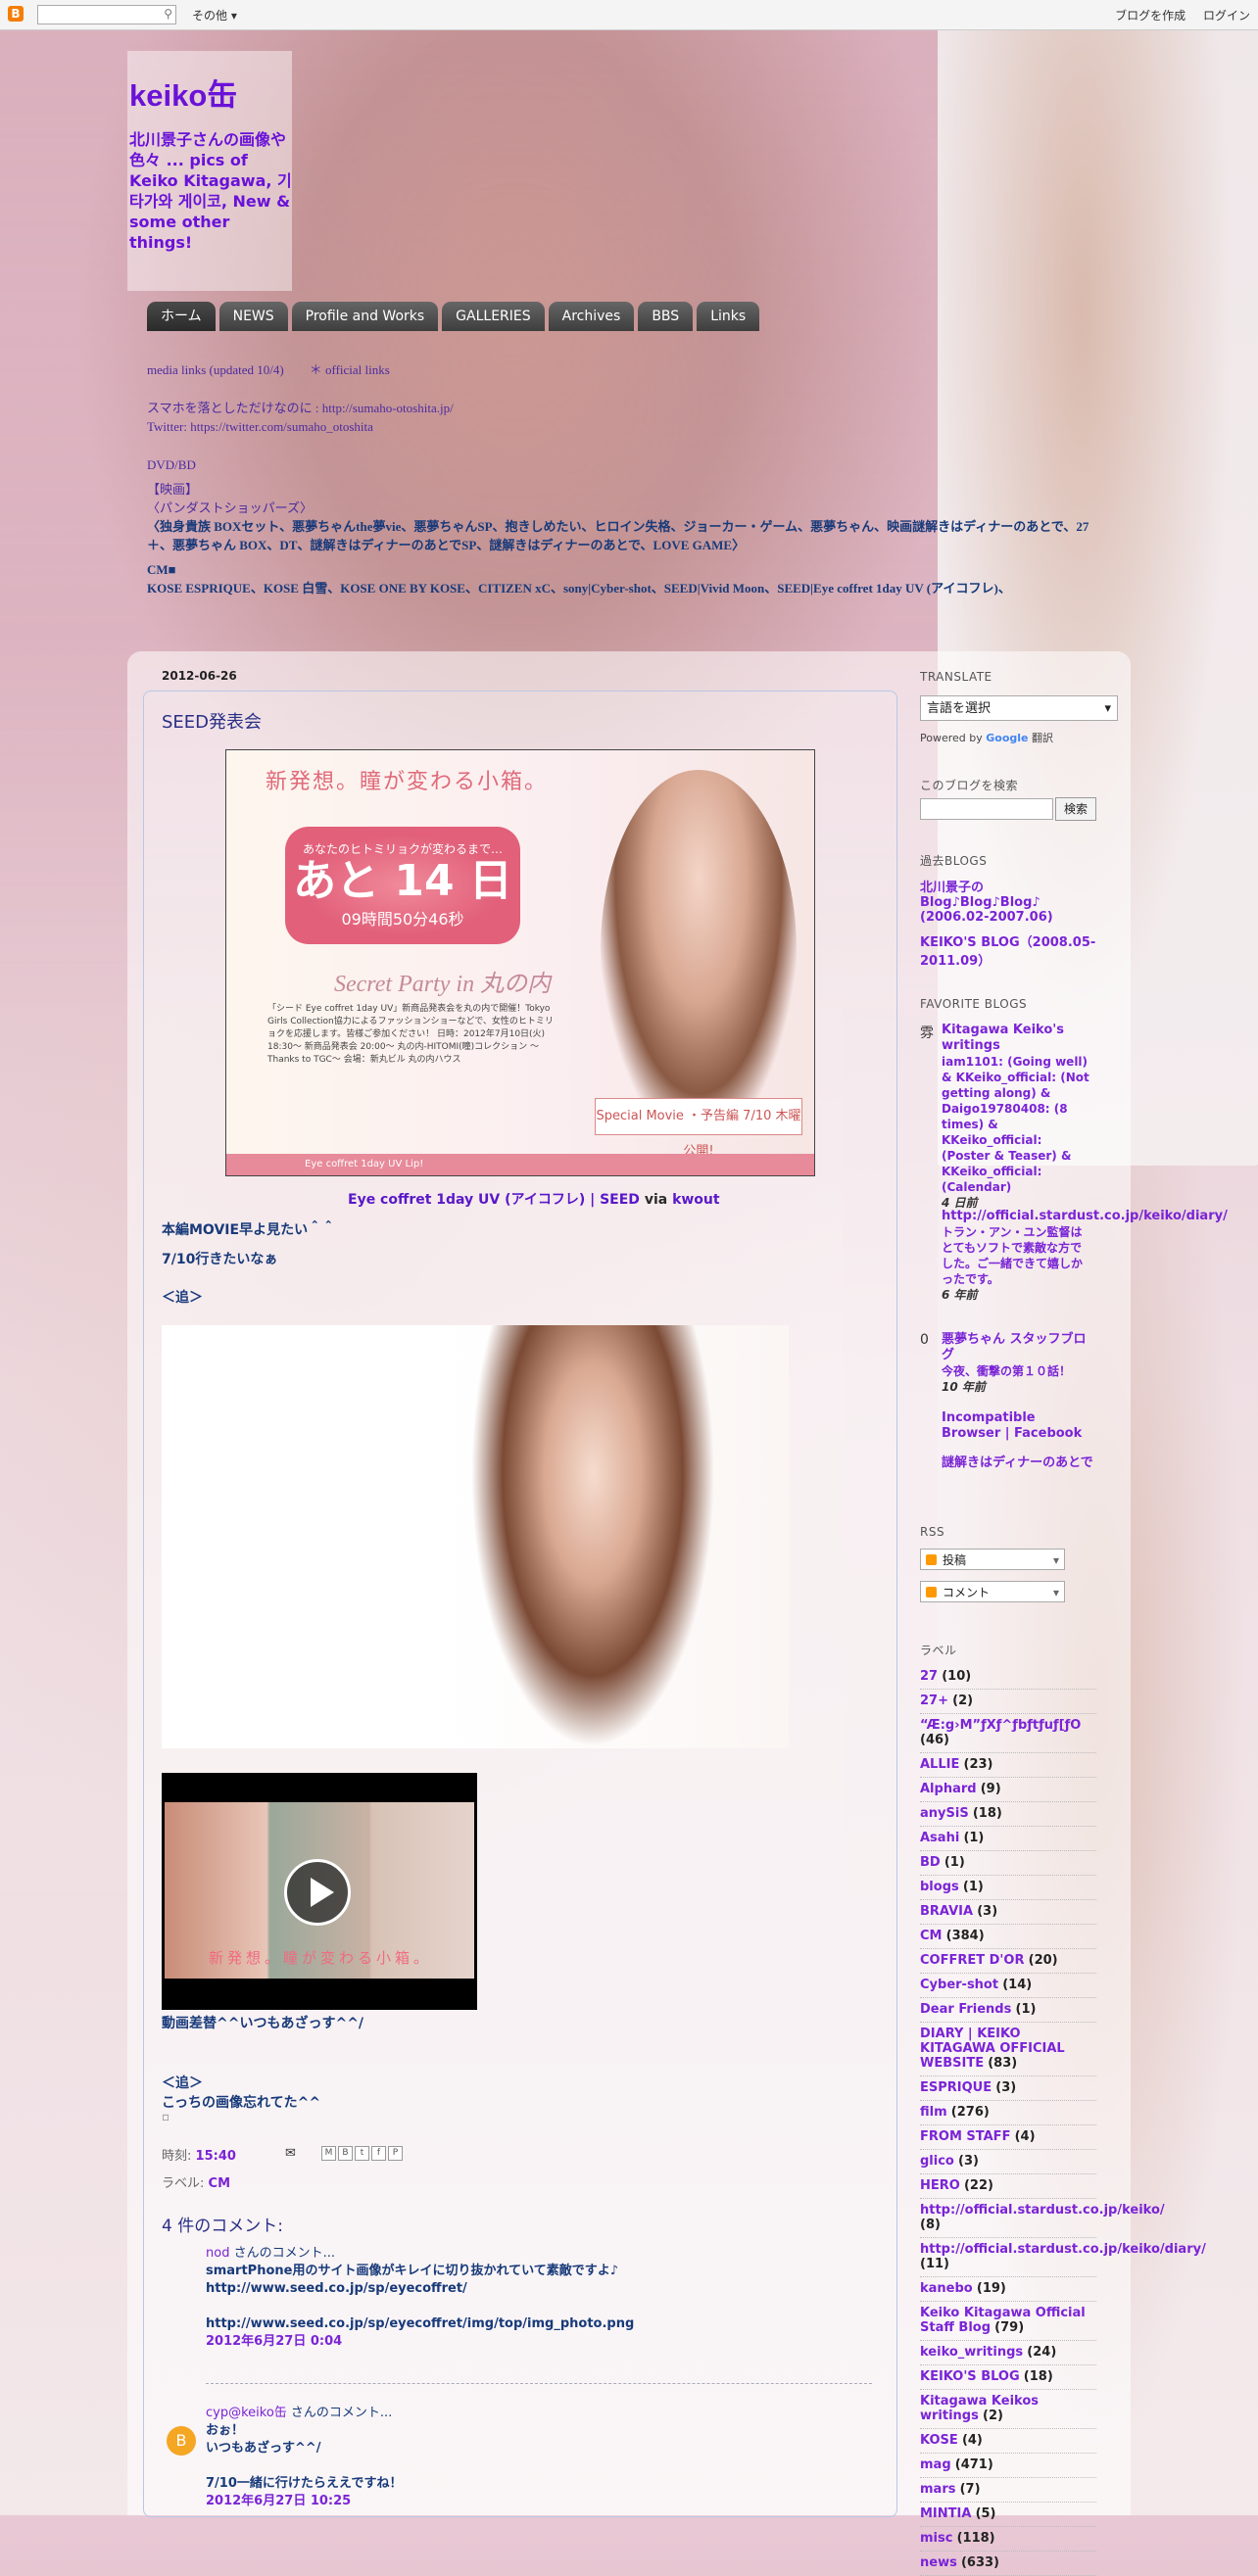 The image size is (1258, 2576). What do you see at coordinates (937, 2161) in the screenshot?
I see `label-link: glico` at bounding box center [937, 2161].